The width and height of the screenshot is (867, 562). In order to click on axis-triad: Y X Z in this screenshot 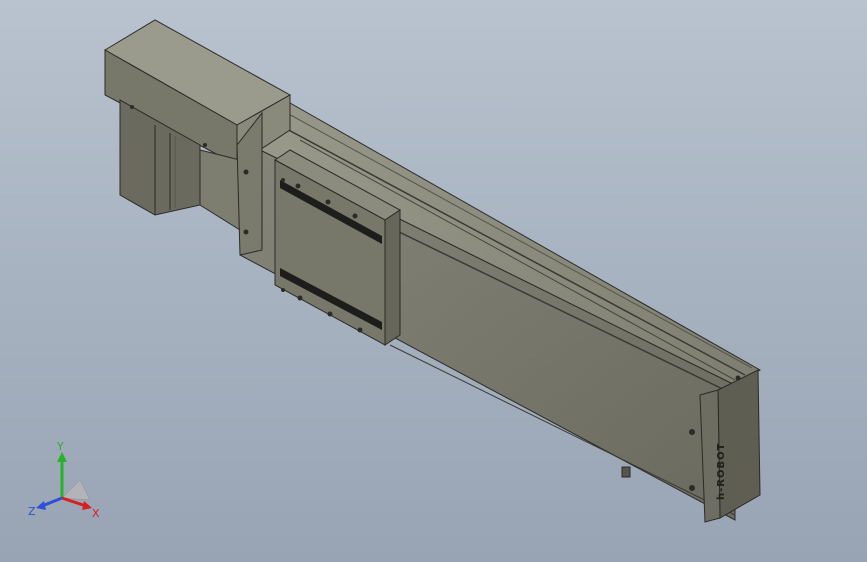, I will do `click(65, 485)`.